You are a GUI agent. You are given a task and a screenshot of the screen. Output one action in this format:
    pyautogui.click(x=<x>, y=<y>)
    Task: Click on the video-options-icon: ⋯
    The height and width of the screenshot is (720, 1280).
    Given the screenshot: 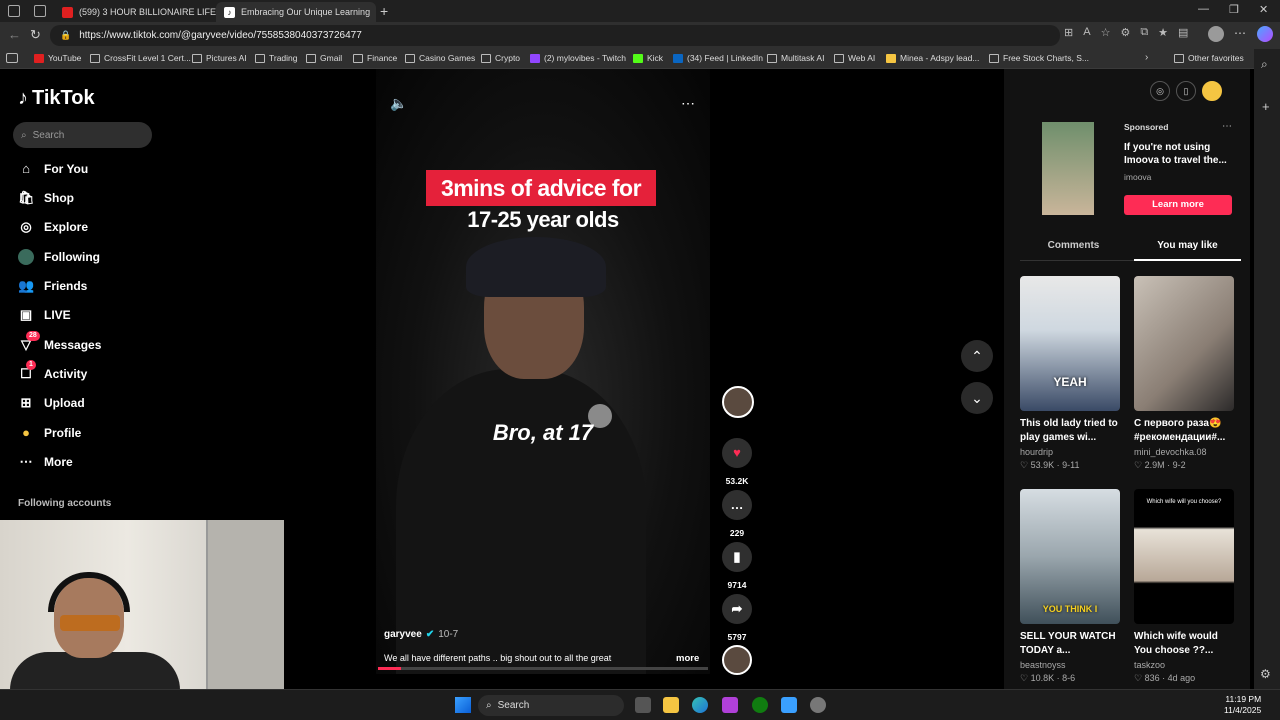 What is the action you would take?
    pyautogui.click(x=688, y=103)
    